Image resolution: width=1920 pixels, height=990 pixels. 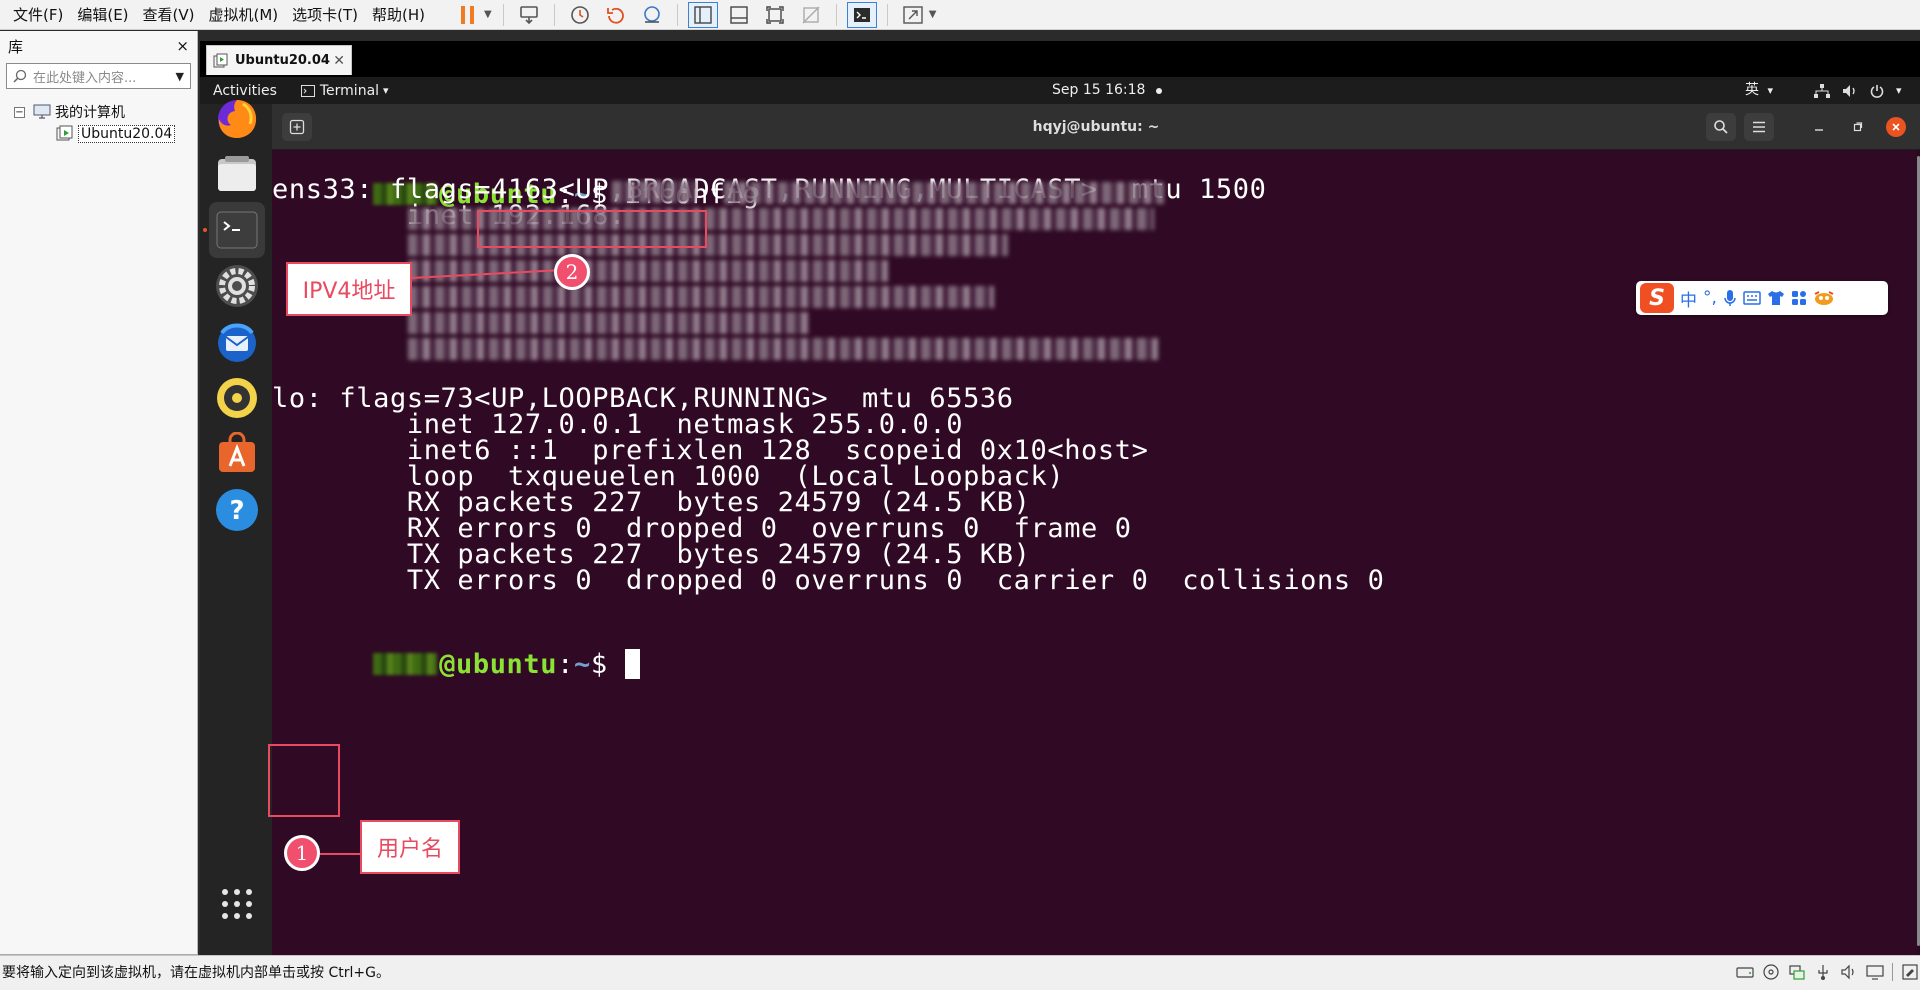 I want to click on microphone-icon, so click(x=1730, y=298).